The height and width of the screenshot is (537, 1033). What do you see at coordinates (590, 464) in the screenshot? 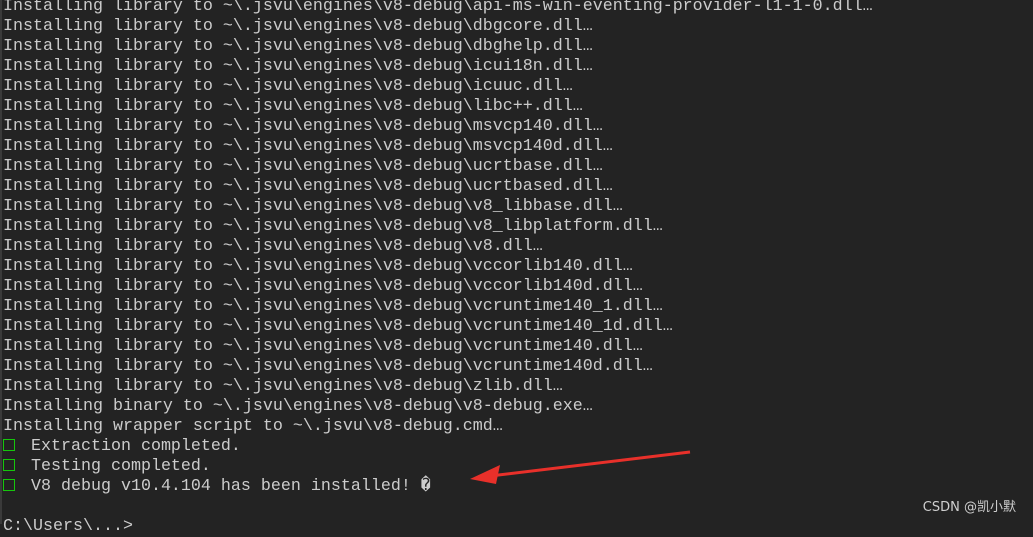
I see `arrow-shaft` at bounding box center [590, 464].